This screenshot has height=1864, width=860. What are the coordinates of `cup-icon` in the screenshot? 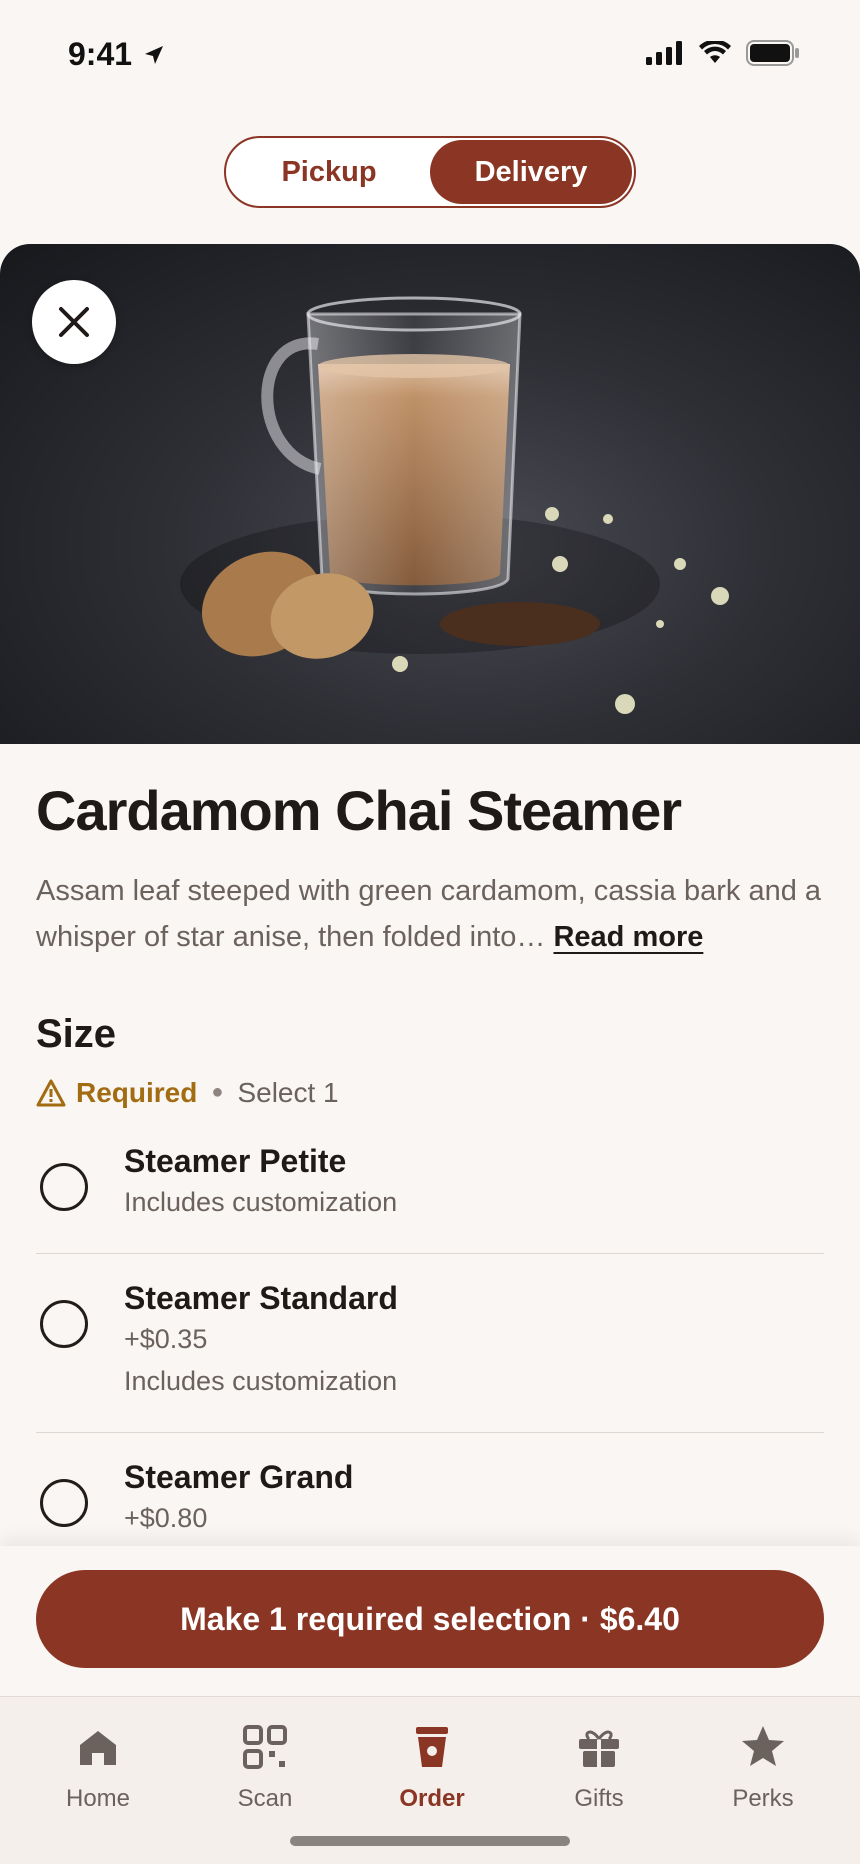 It's located at (432, 1747).